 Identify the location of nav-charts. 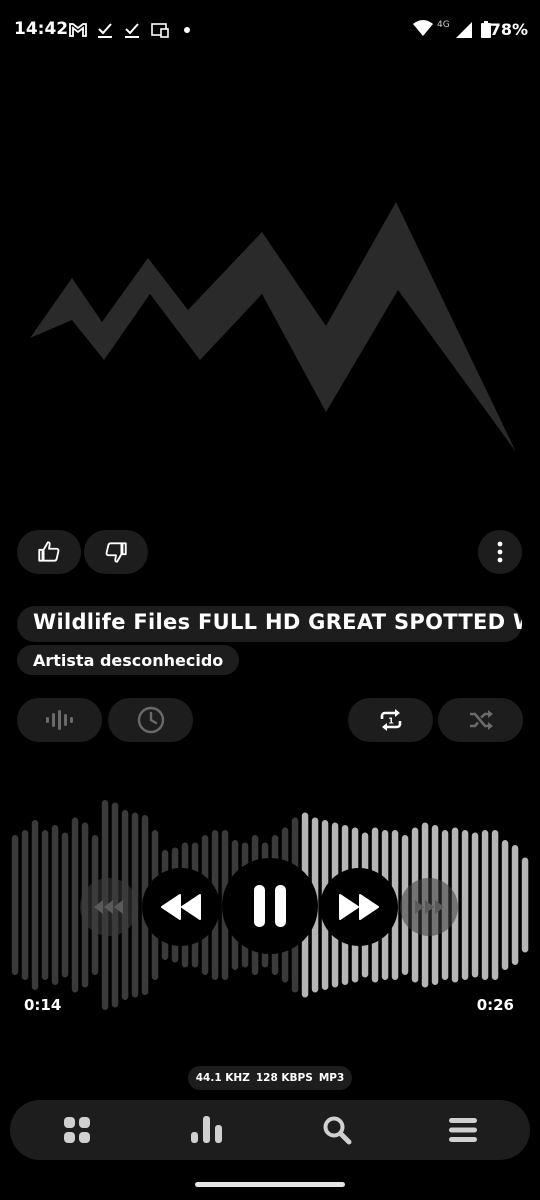
(207, 1130).